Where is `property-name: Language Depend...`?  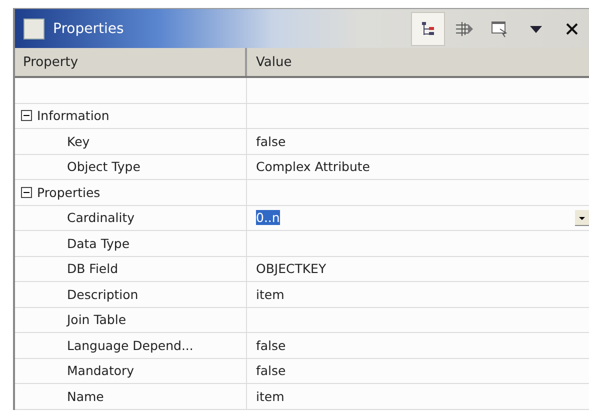
property-name: Language Depend... is located at coordinates (130, 345).